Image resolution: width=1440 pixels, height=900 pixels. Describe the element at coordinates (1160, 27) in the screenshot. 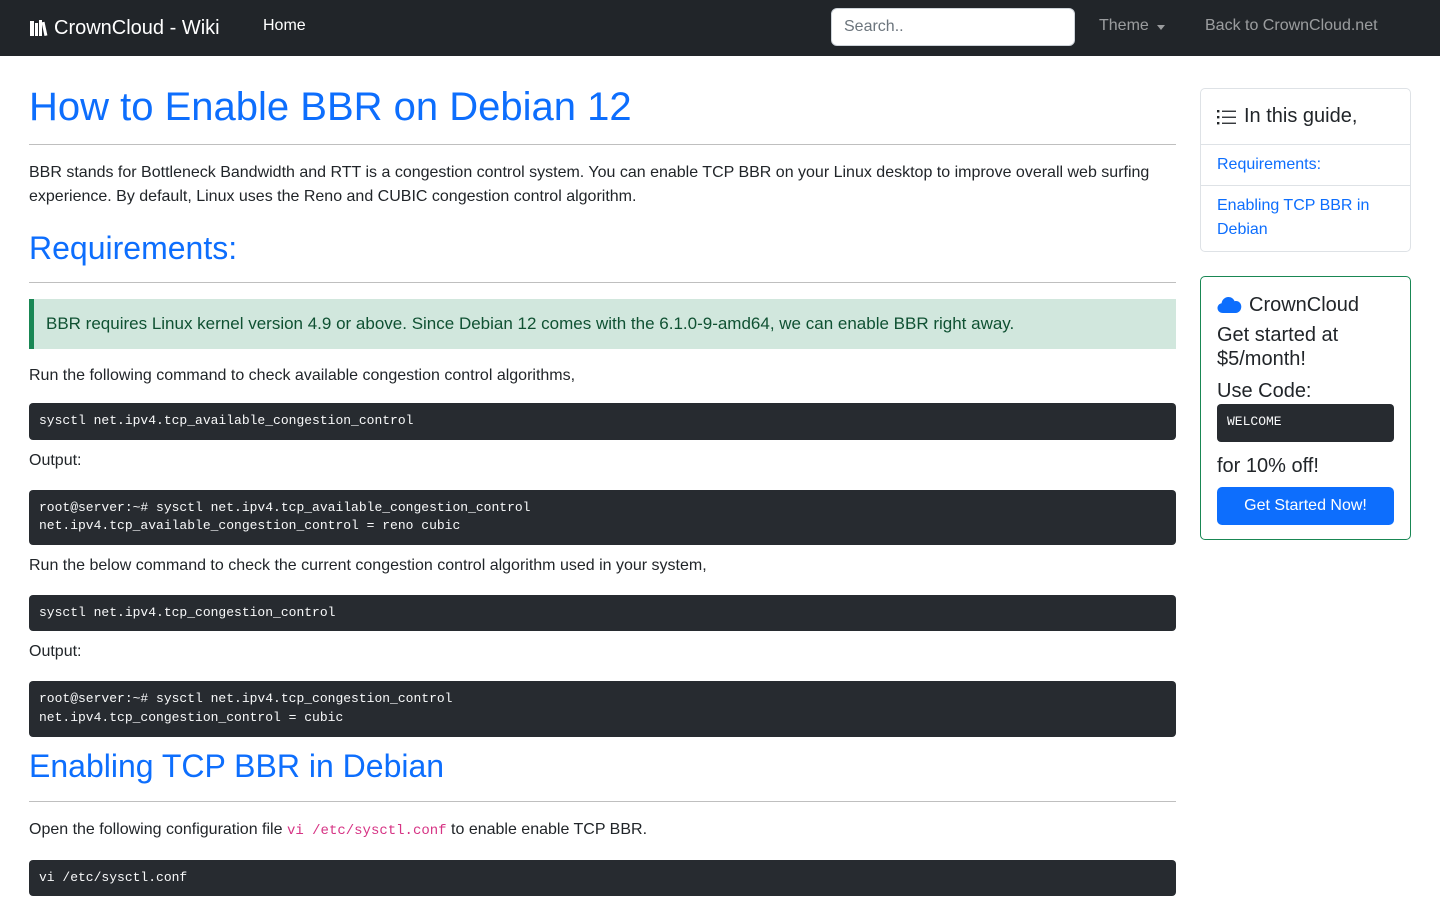

I see `caret-down-icon` at that location.